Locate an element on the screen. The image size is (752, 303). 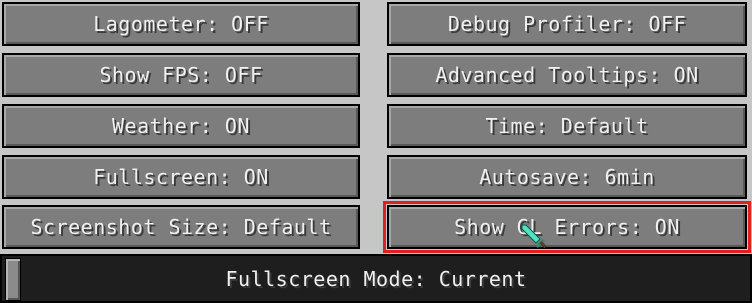
show-gl-errors-button: Show GL Errors: ON is located at coordinates (567, 227).